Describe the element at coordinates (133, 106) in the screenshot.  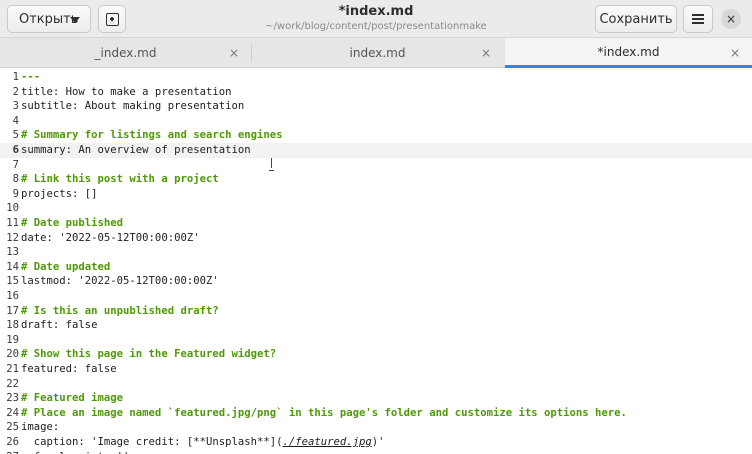
I see `line-text: subtitle: About making presentation` at that location.